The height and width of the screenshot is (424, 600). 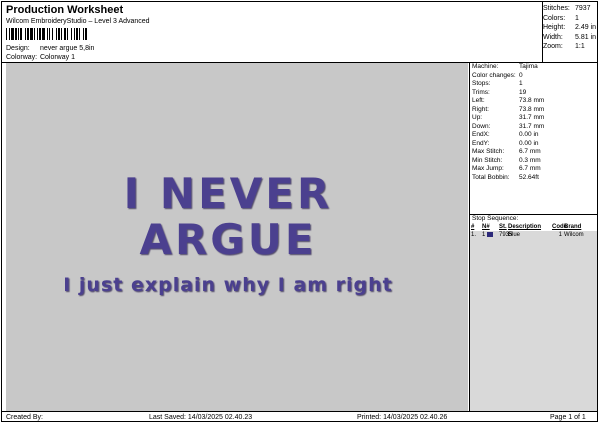 What do you see at coordinates (494, 75) in the screenshot?
I see `machine-label: Color changes:` at bounding box center [494, 75].